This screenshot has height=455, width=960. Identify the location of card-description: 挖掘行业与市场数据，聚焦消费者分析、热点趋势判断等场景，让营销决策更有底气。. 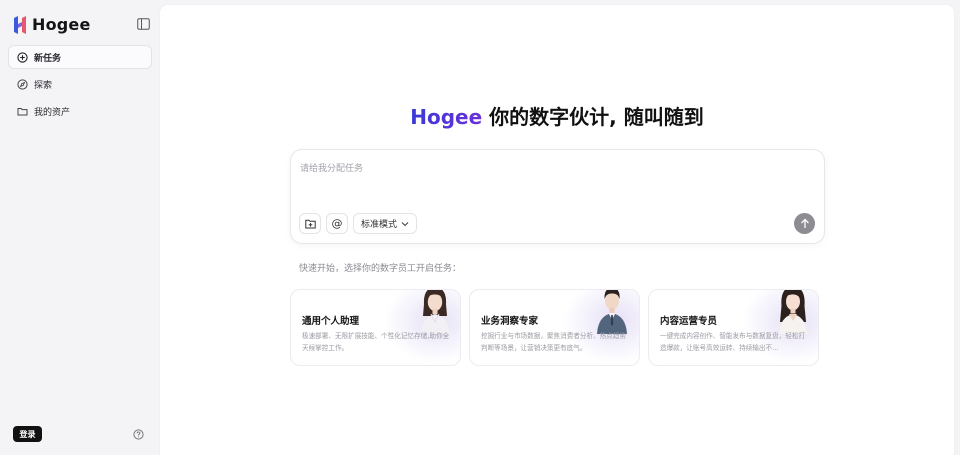
(554, 342).